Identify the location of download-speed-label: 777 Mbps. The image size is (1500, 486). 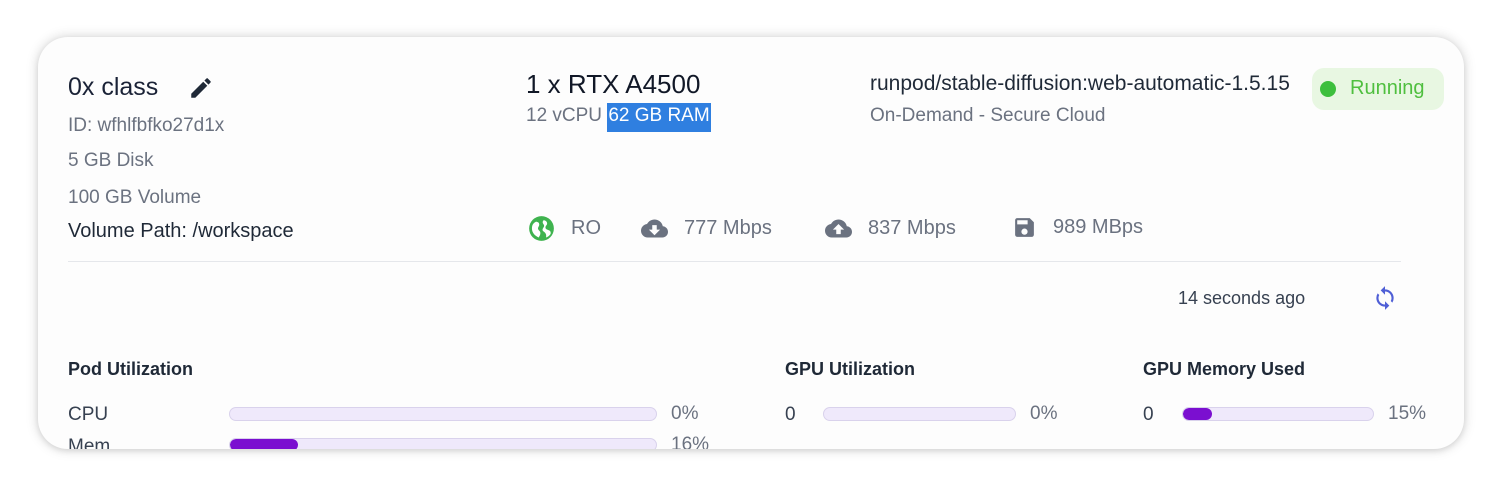
(728, 228).